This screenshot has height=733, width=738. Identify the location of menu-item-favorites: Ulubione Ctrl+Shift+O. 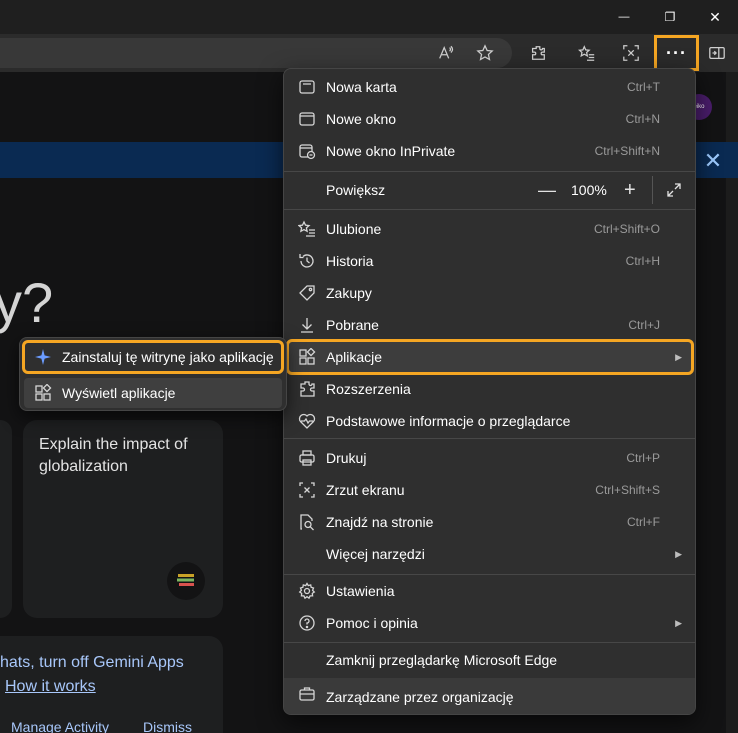
(490, 229).